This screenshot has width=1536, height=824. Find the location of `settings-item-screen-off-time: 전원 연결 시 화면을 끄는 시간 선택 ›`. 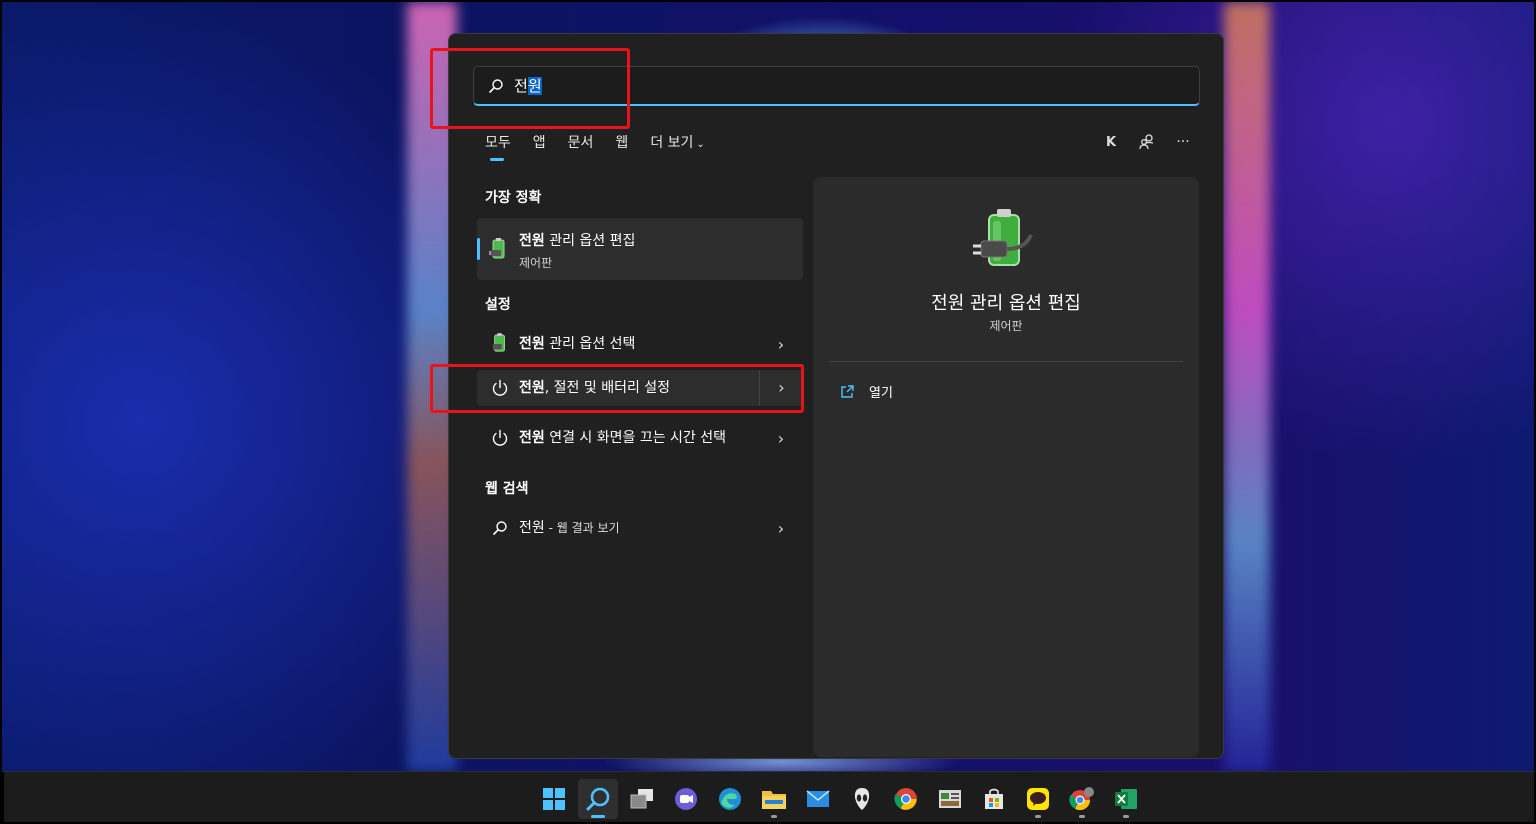

settings-item-screen-off-time: 전원 연결 시 화면을 끄는 시간 선택 › is located at coordinates (640, 438).